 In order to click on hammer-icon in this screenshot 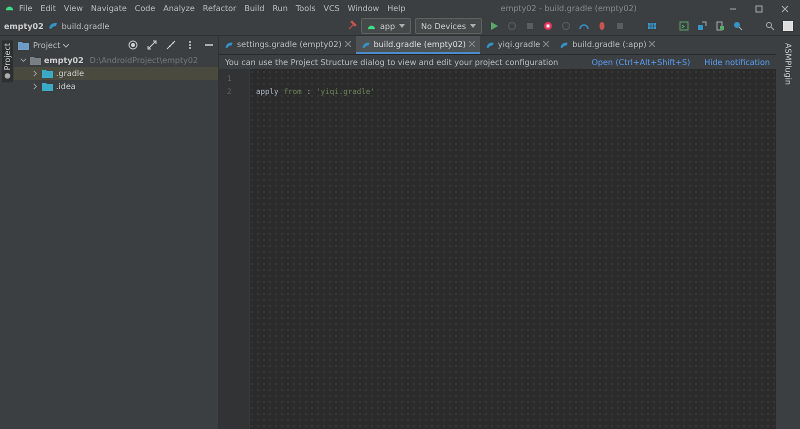, I will do `click(351, 25)`.